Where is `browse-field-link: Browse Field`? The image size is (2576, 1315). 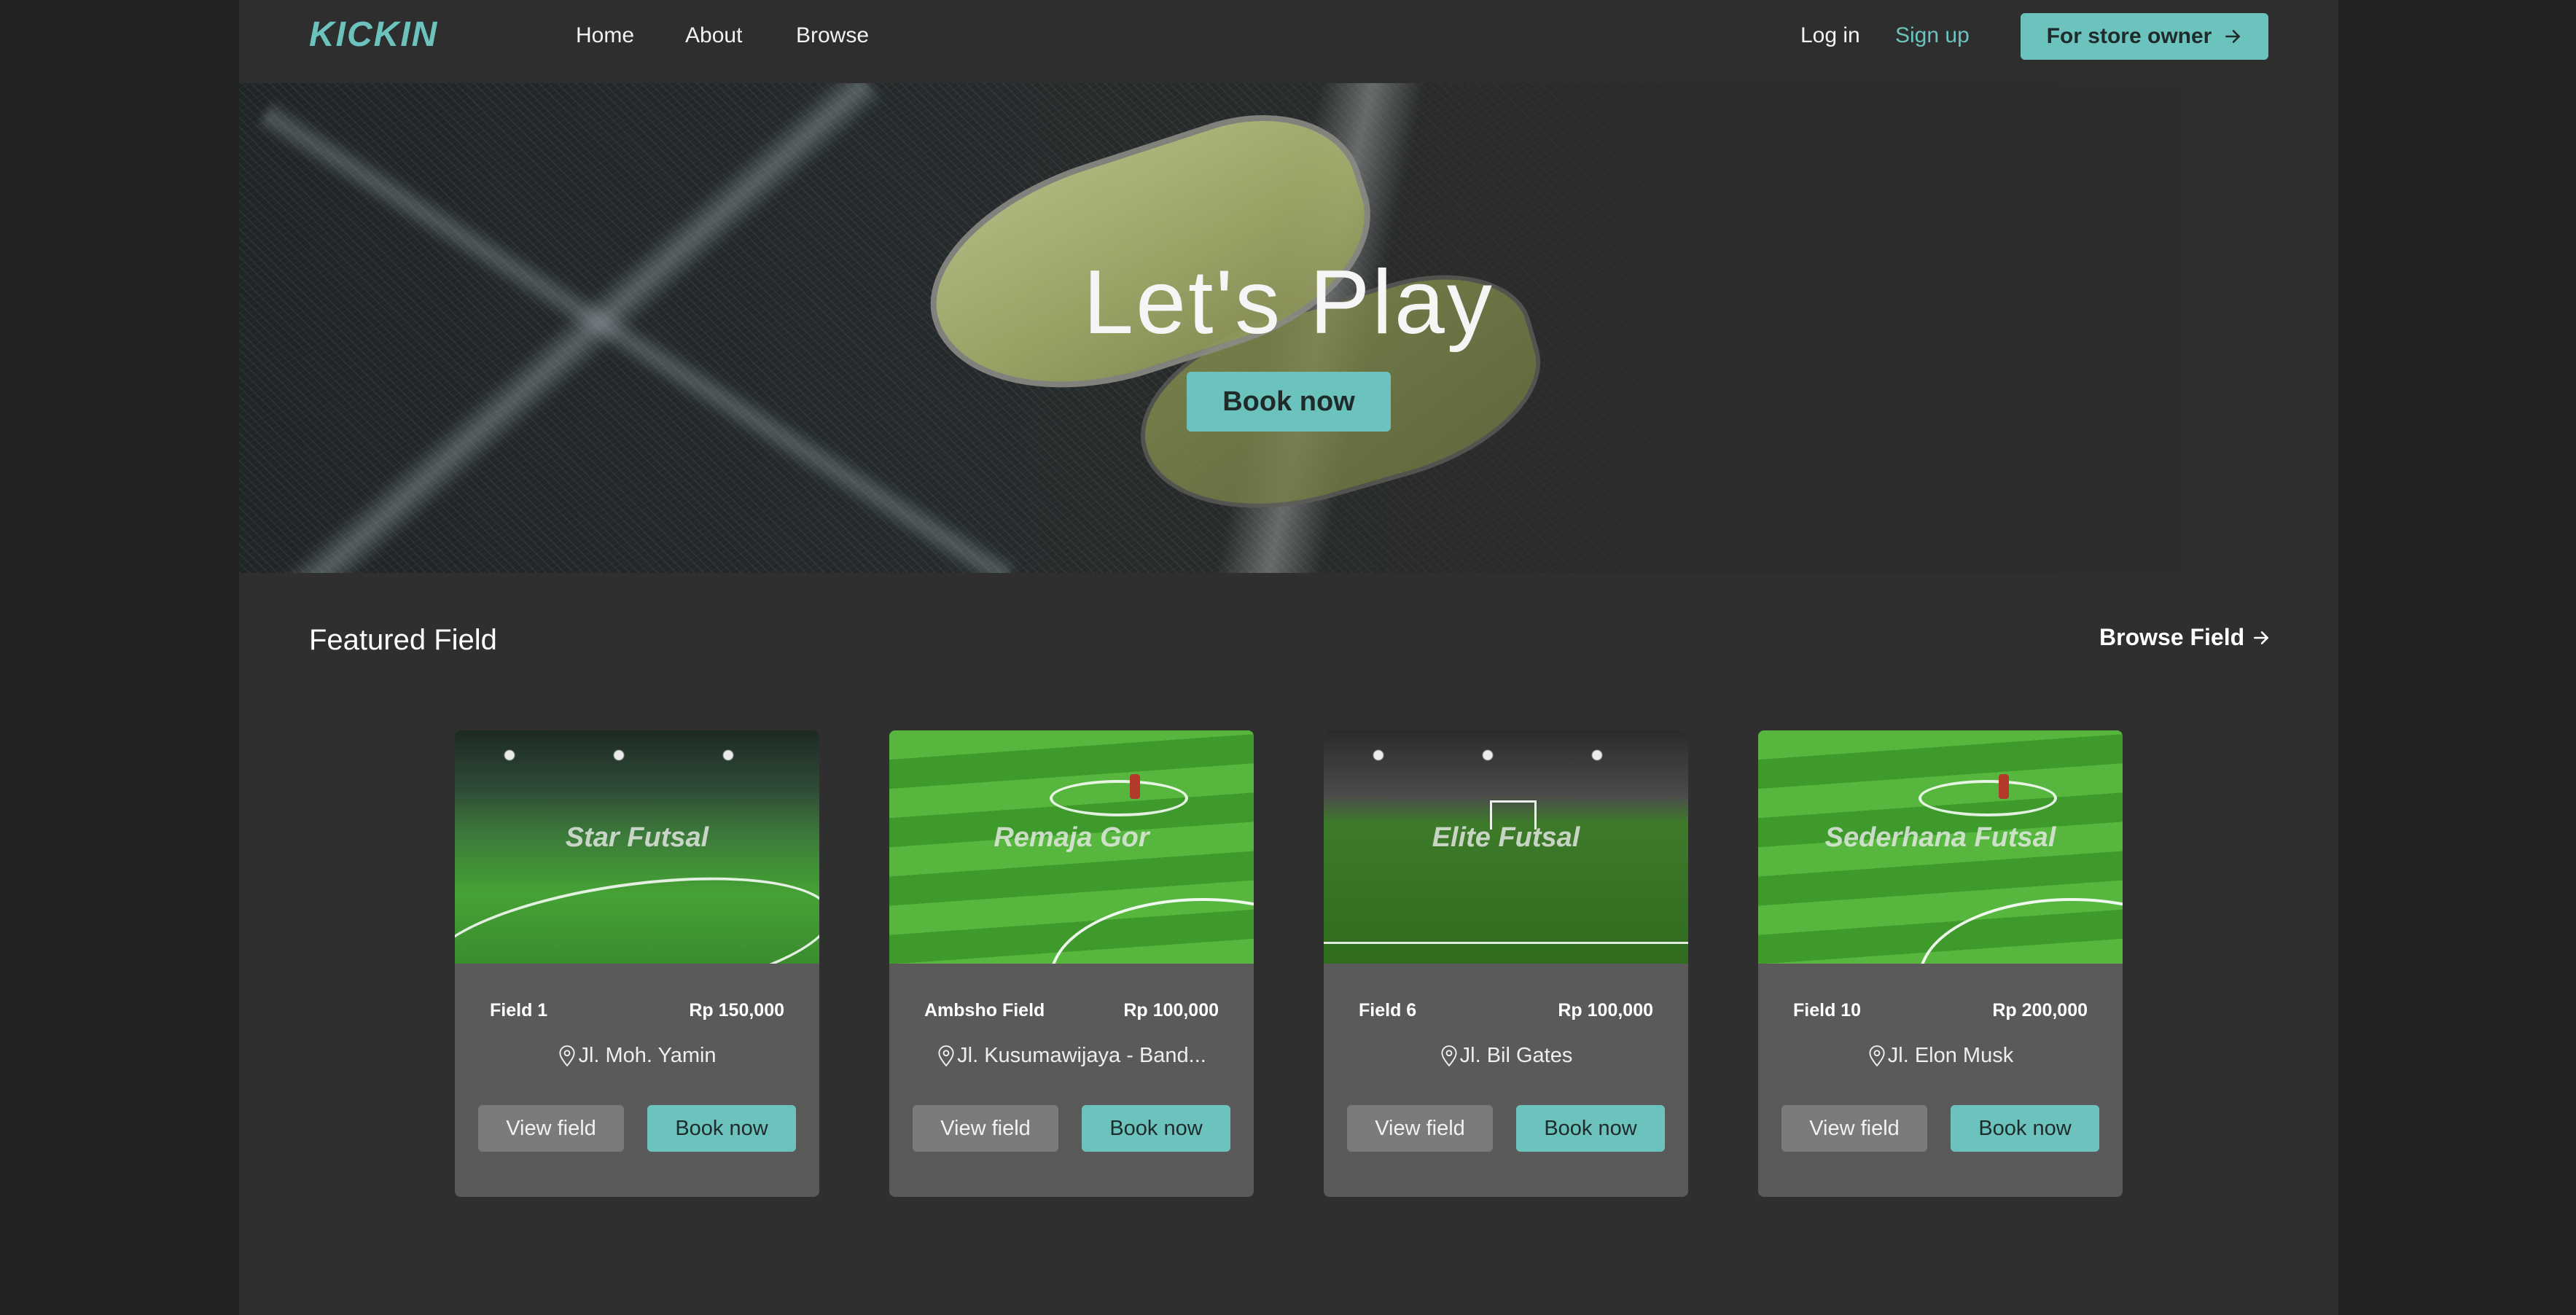 browse-field-link: Browse Field is located at coordinates (2185, 637).